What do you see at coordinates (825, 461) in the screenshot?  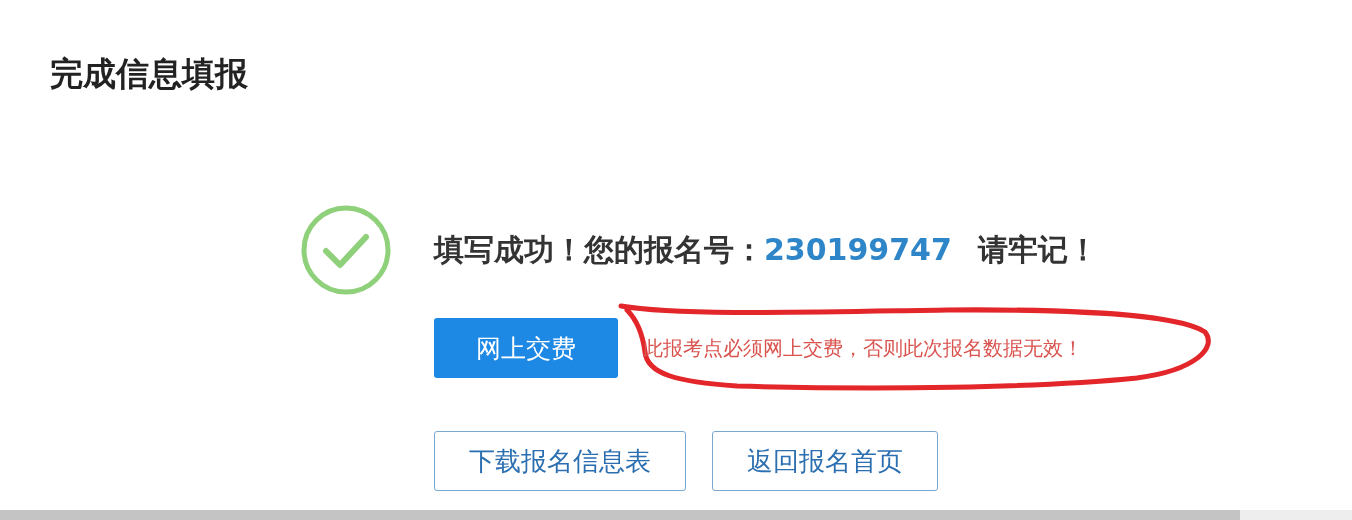 I see `outline-button: 返回报名首页` at bounding box center [825, 461].